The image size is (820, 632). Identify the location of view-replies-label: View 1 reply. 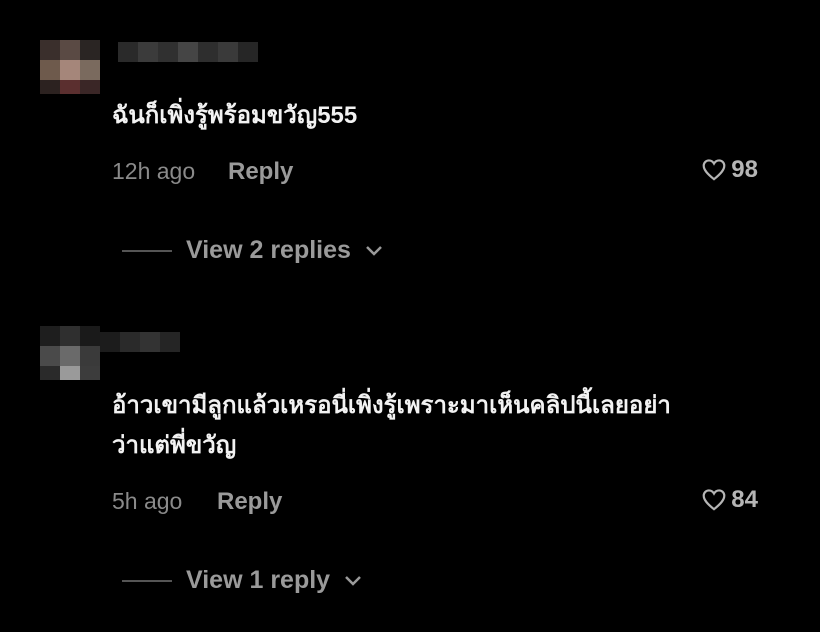
(258, 580).